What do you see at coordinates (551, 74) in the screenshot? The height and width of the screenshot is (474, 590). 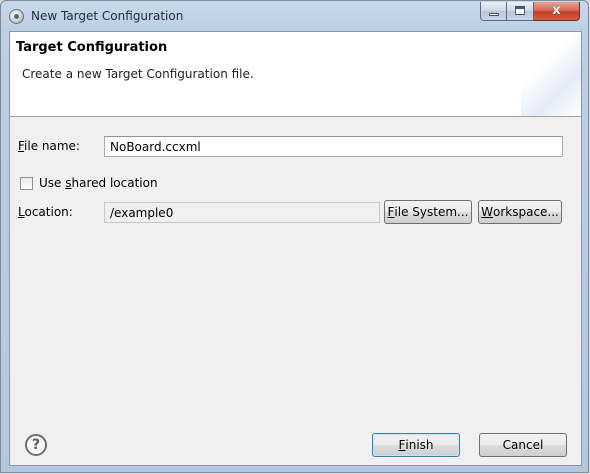 I see `banner-decoration` at bounding box center [551, 74].